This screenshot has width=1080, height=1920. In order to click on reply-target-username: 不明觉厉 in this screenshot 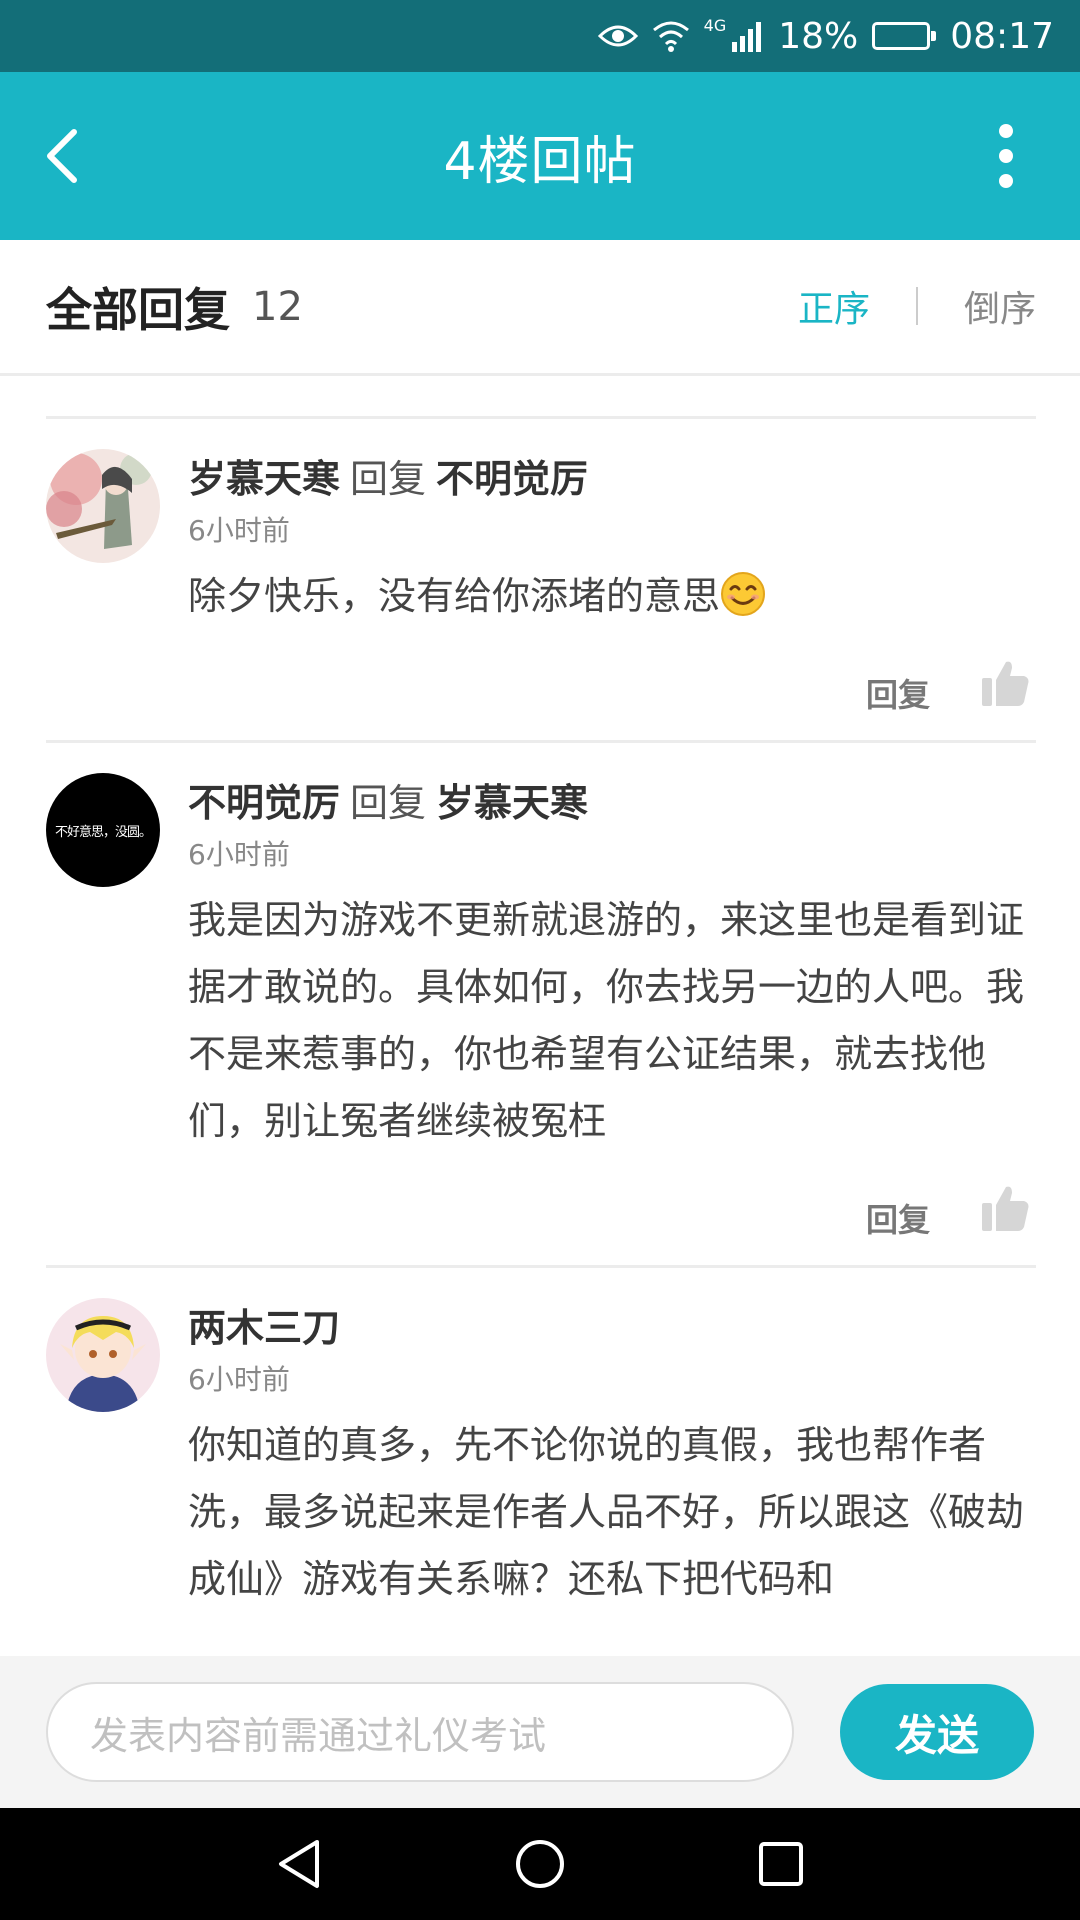, I will do `click(512, 479)`.